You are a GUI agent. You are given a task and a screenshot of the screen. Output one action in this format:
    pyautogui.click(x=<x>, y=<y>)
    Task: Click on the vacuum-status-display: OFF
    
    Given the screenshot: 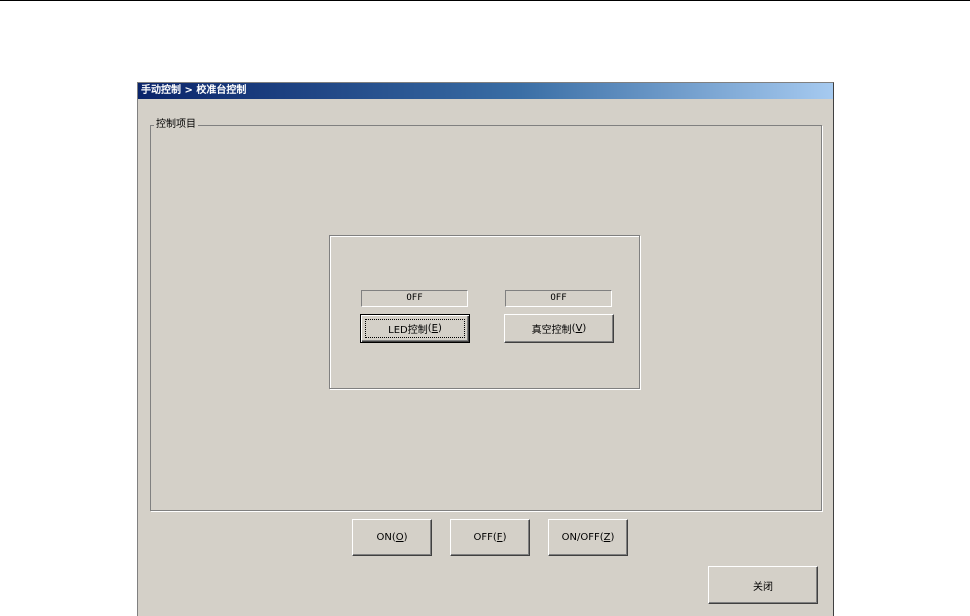 What is the action you would take?
    pyautogui.click(x=558, y=298)
    